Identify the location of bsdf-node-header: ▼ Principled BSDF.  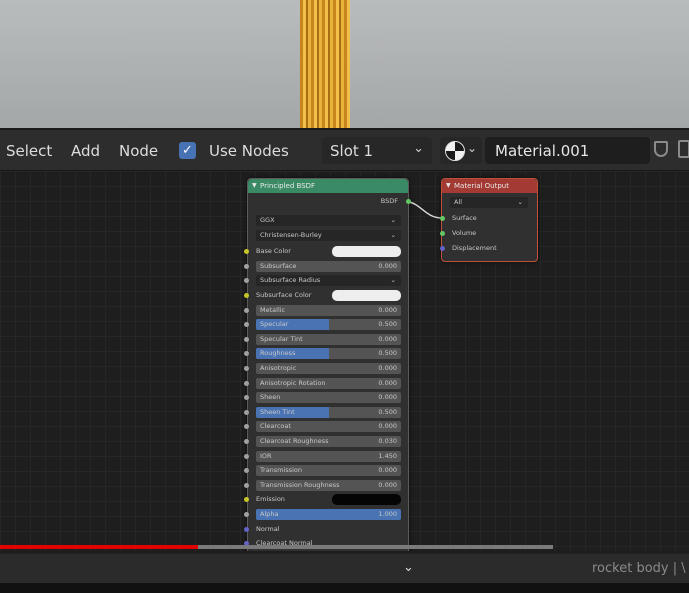
(328, 186).